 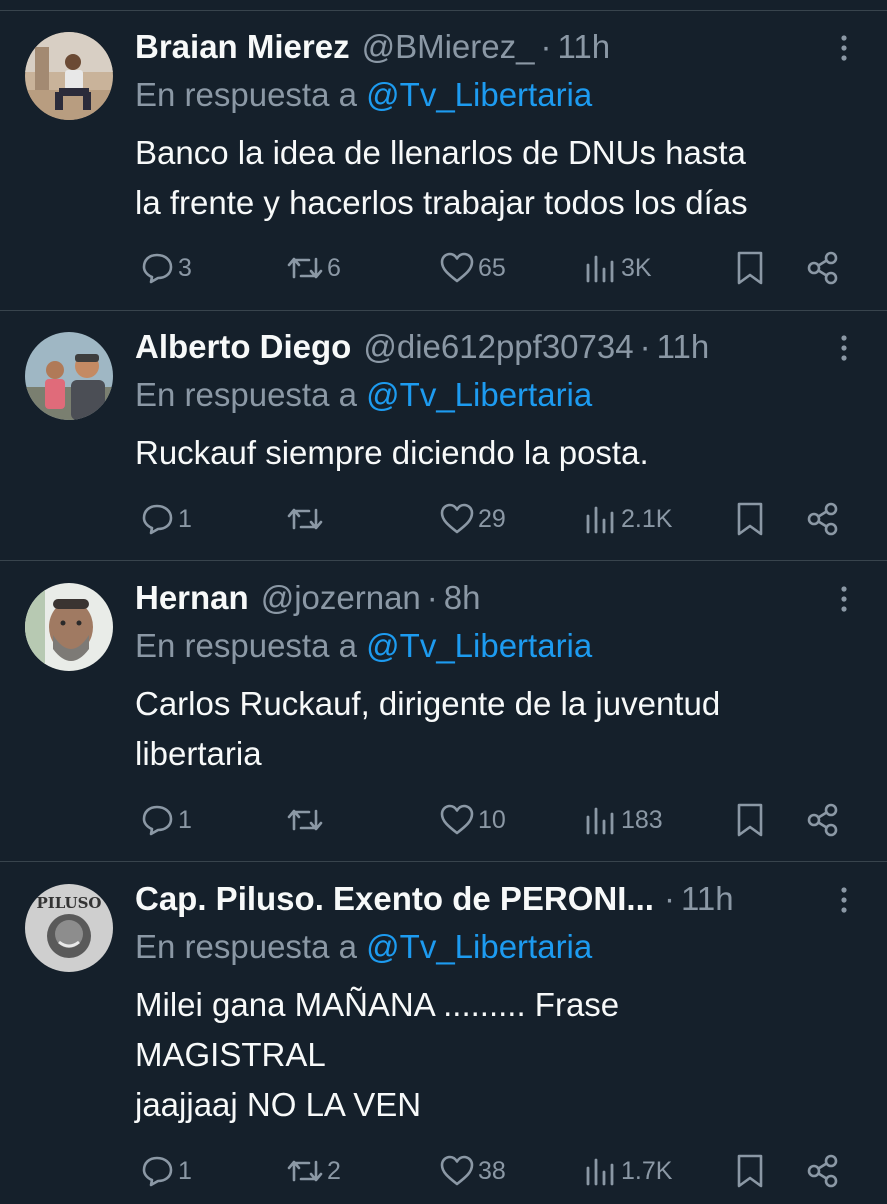 I want to click on tweet-header: Hernan @jozernan · 8h, so click(x=308, y=598).